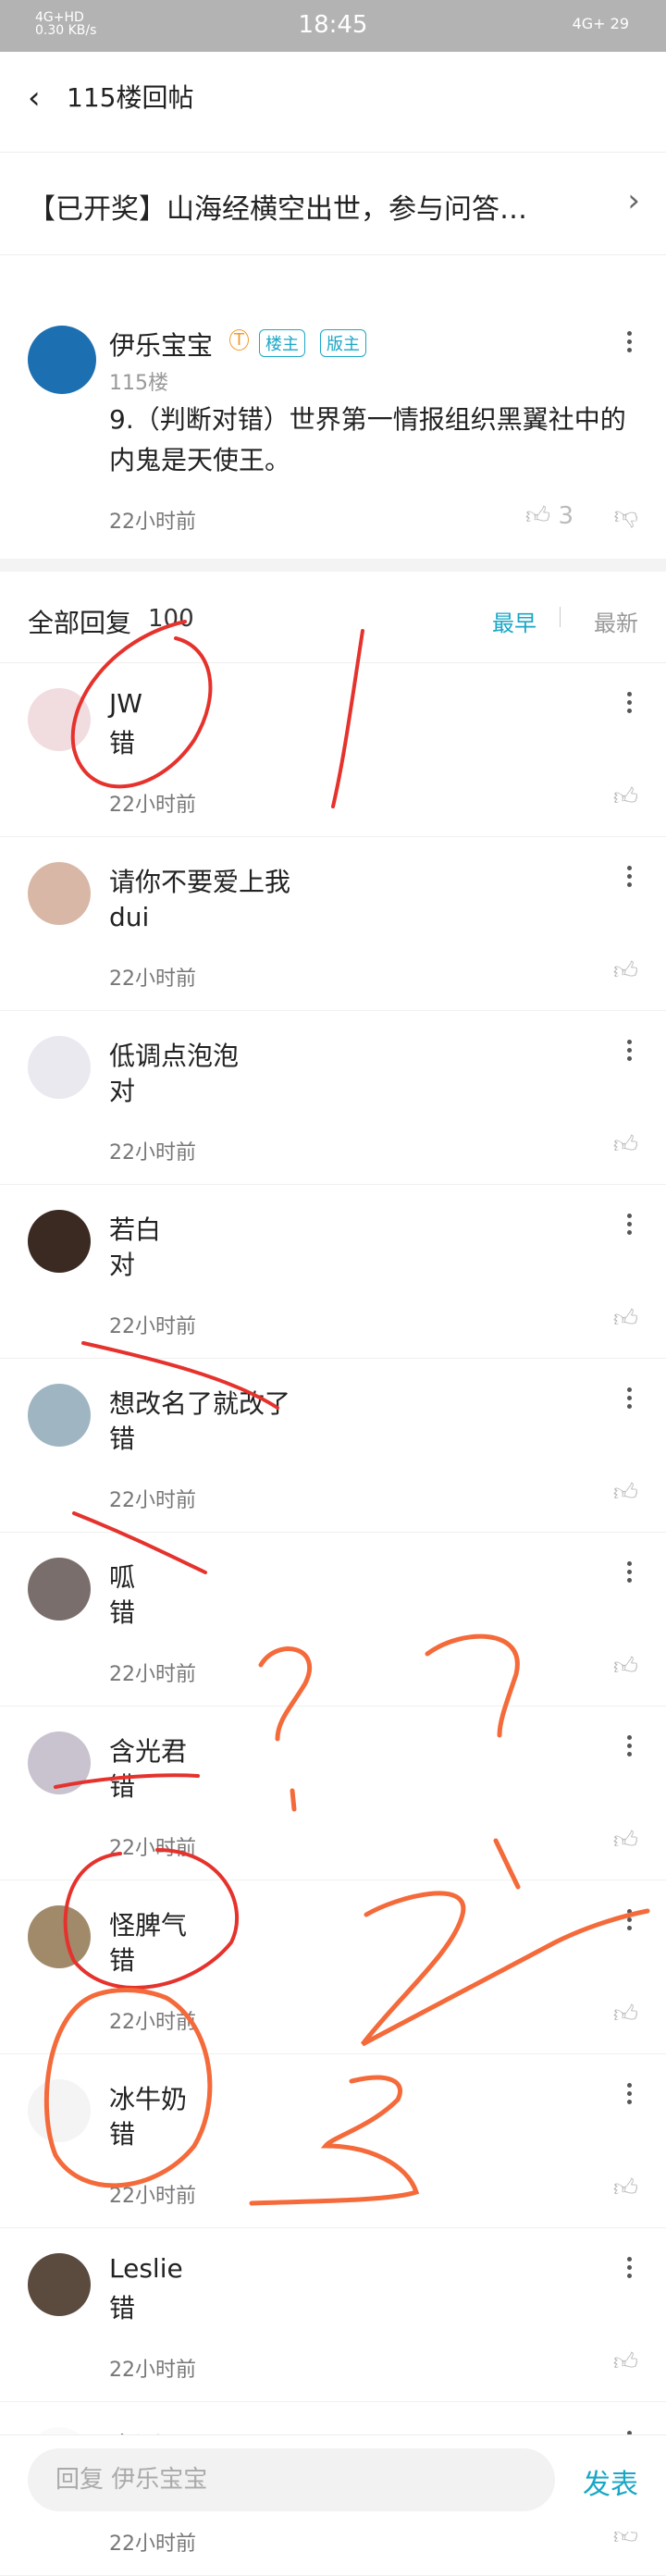 Image resolution: width=666 pixels, height=2576 pixels. Describe the element at coordinates (514, 621) in the screenshot. I see `sort-earliest-tab: 最早` at that location.